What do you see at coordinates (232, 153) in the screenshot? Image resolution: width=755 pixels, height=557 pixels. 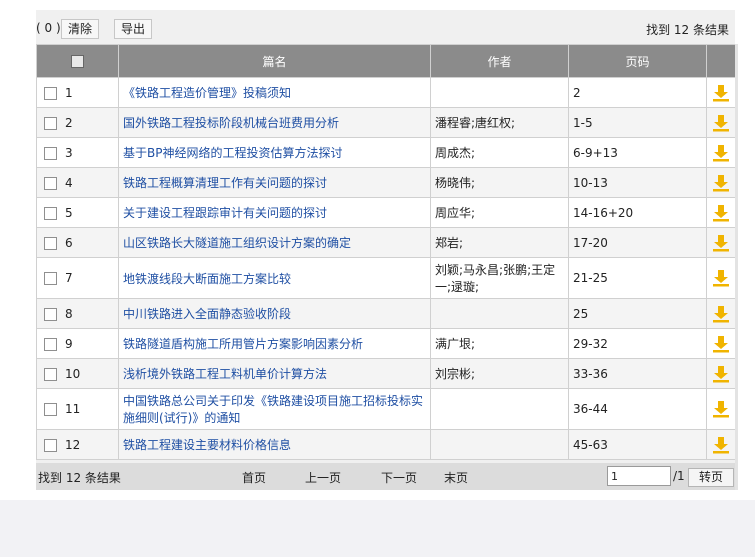 I see `article-title-link: 基于BP神经网络的工程投资估算方法探讨` at bounding box center [232, 153].